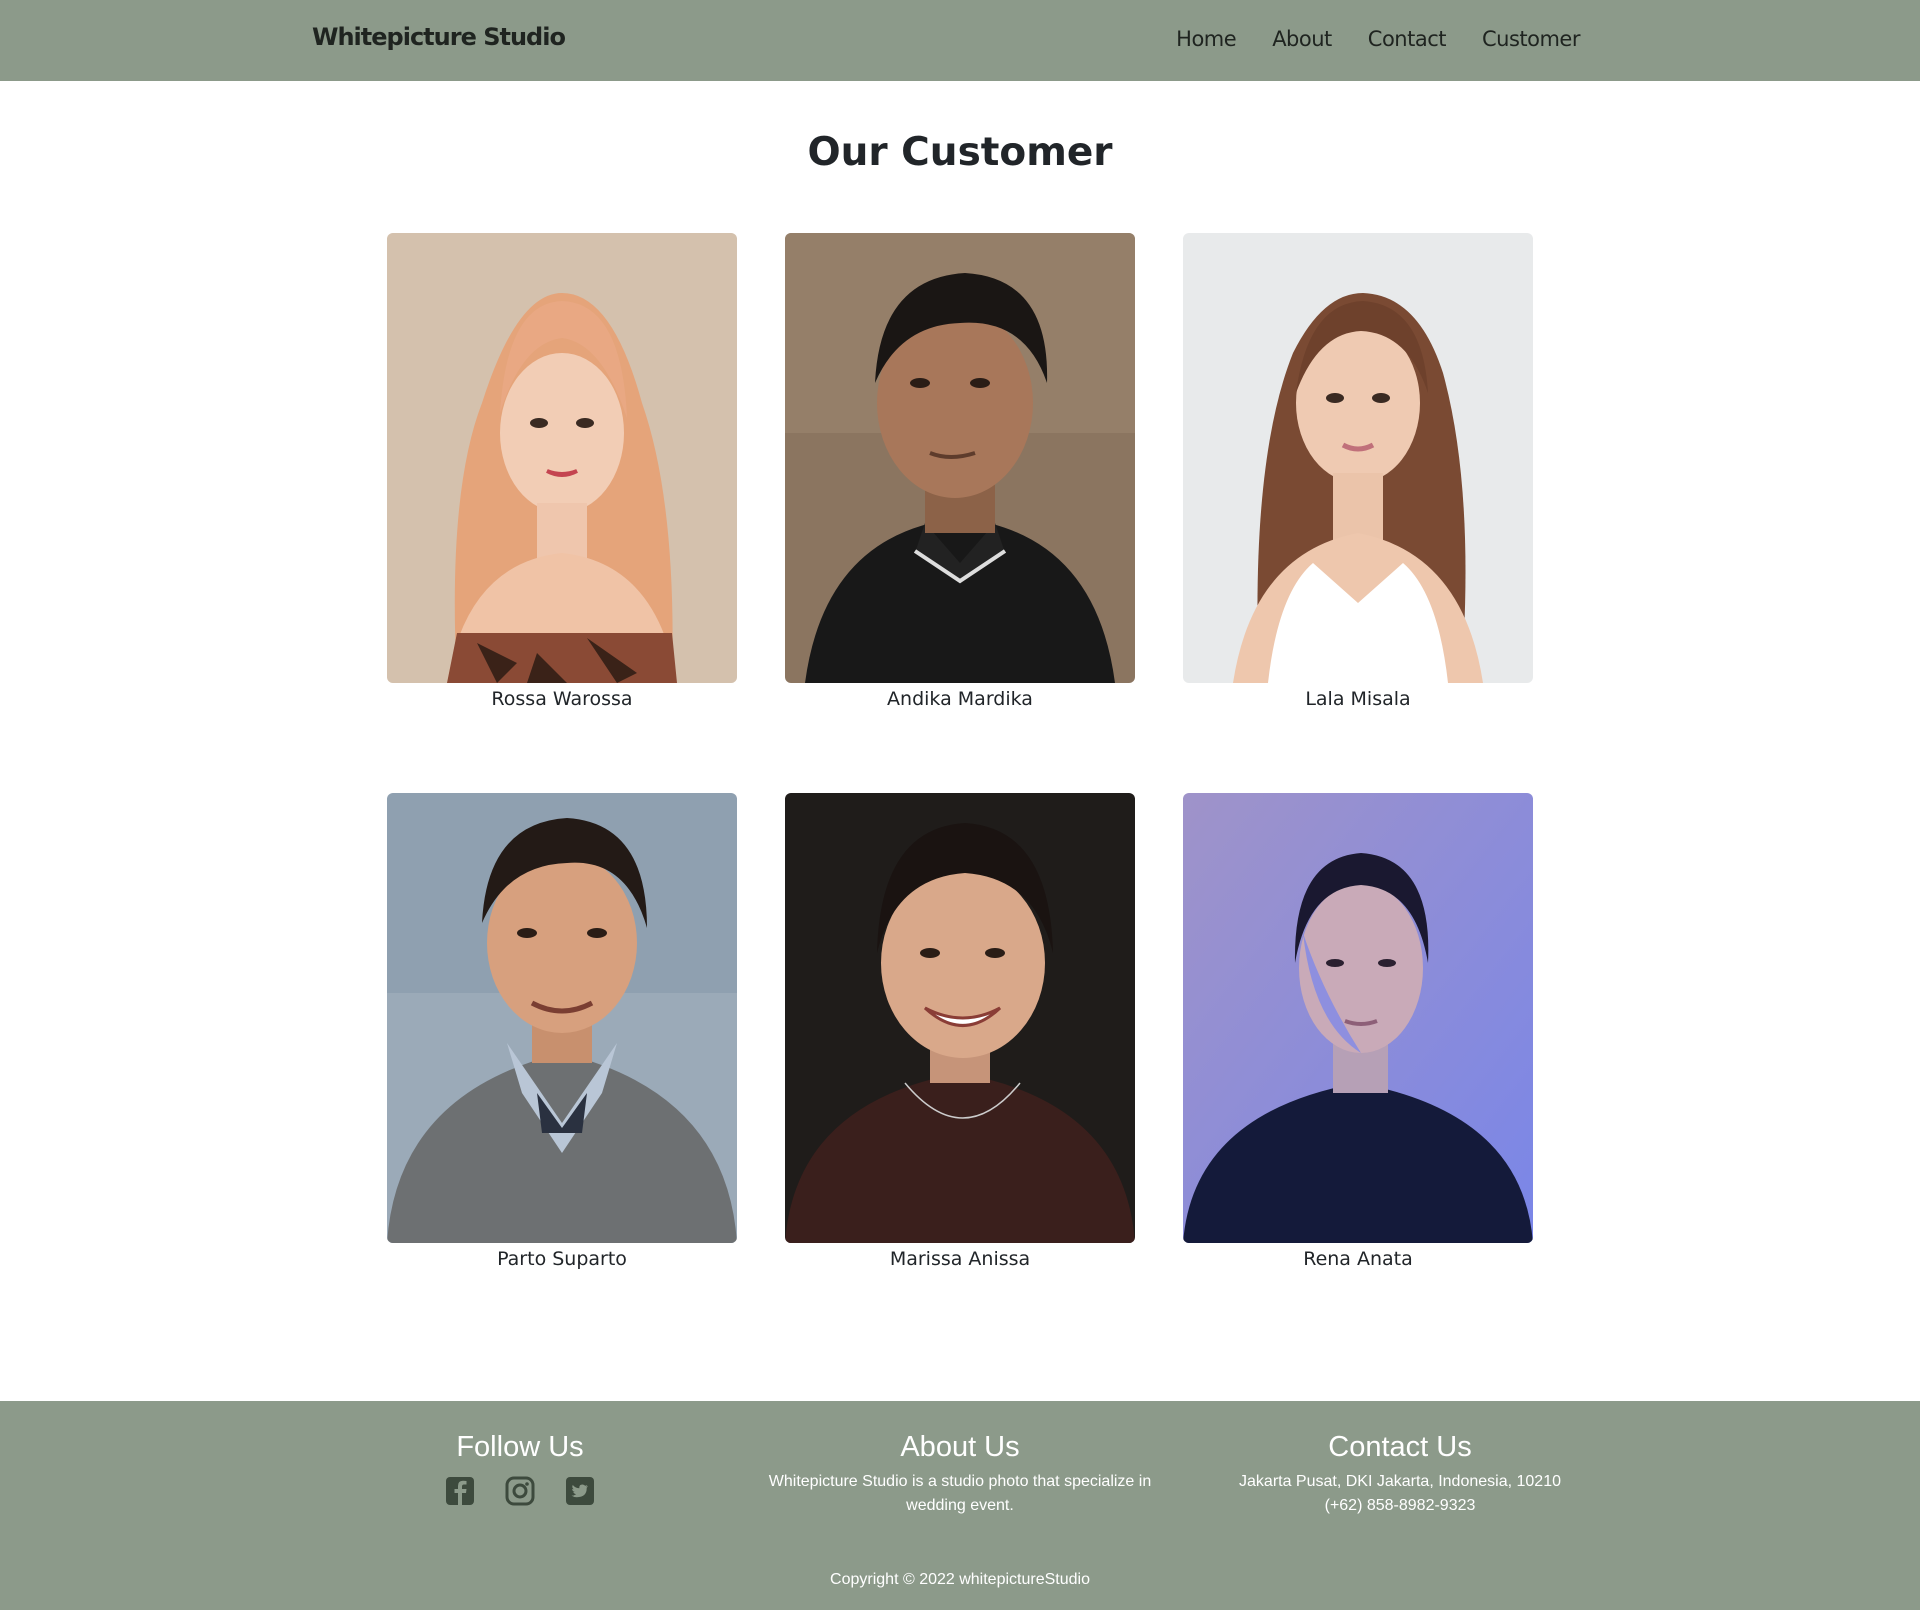 This screenshot has height=1610, width=1920. I want to click on customer-card: Rena Anata, so click(1358, 1031).